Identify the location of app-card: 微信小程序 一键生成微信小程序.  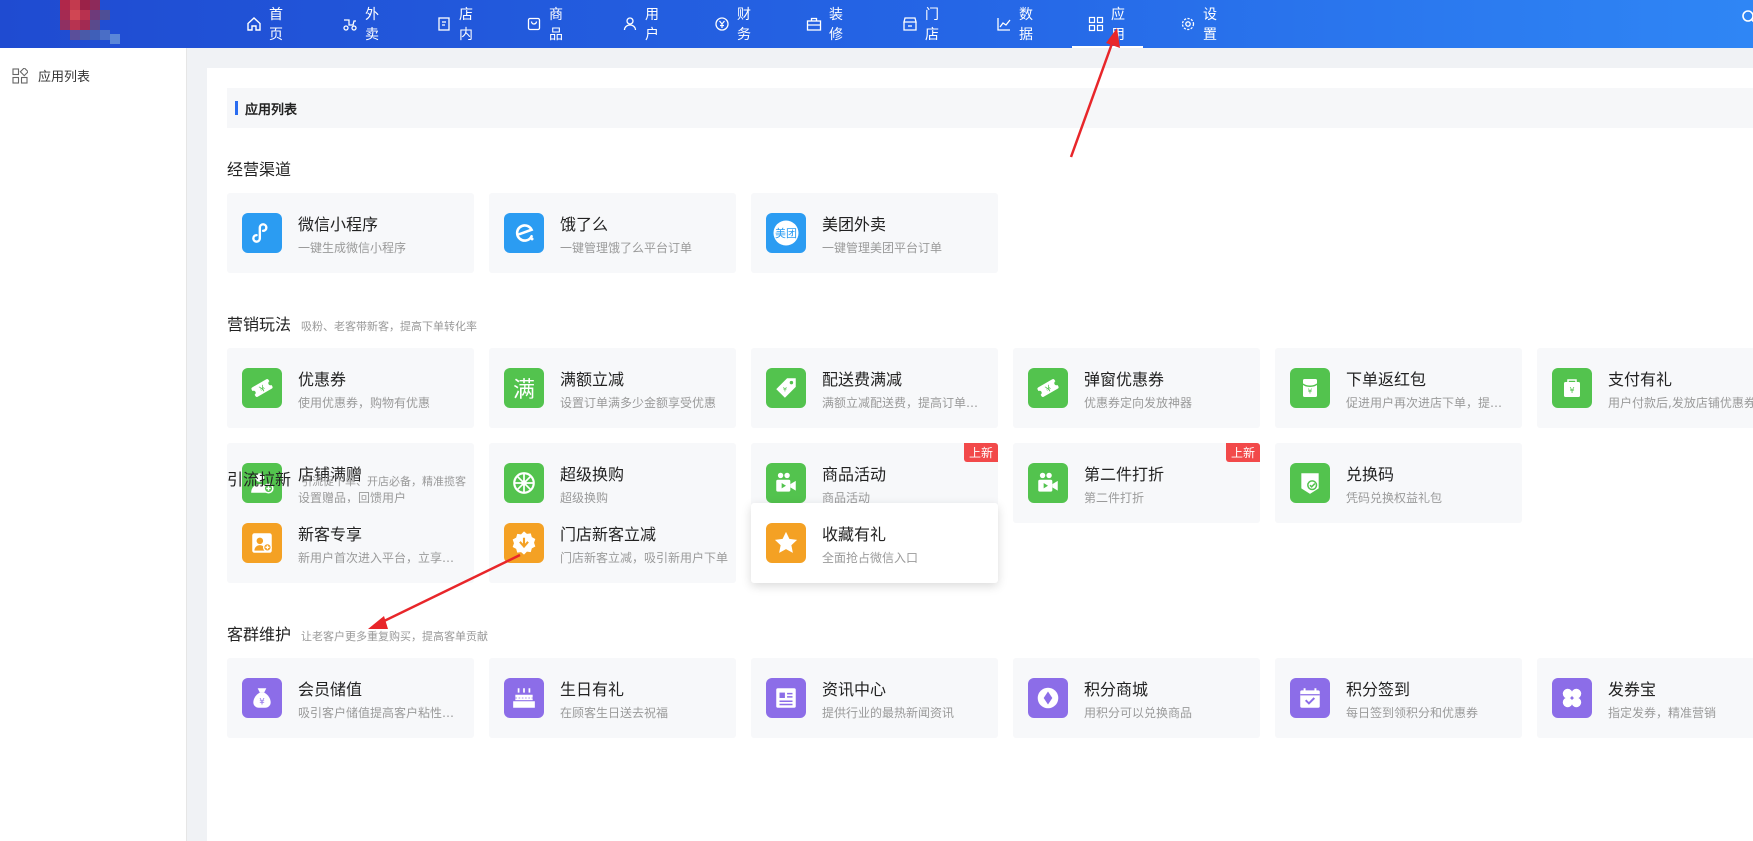
(350, 233).